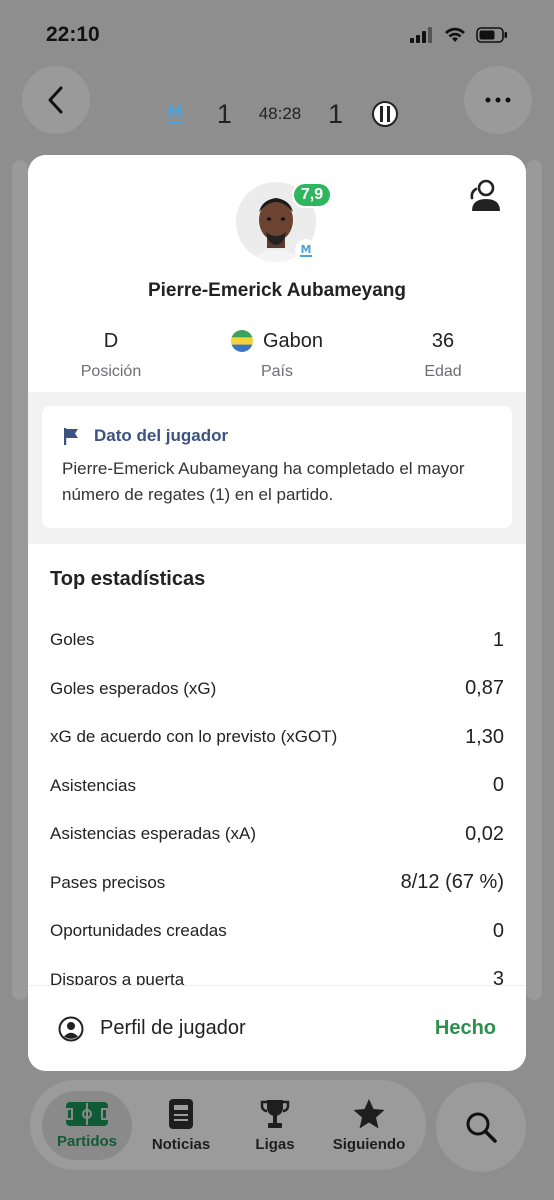  I want to click on nav-item-noticias: Noticias, so click(181, 1125).